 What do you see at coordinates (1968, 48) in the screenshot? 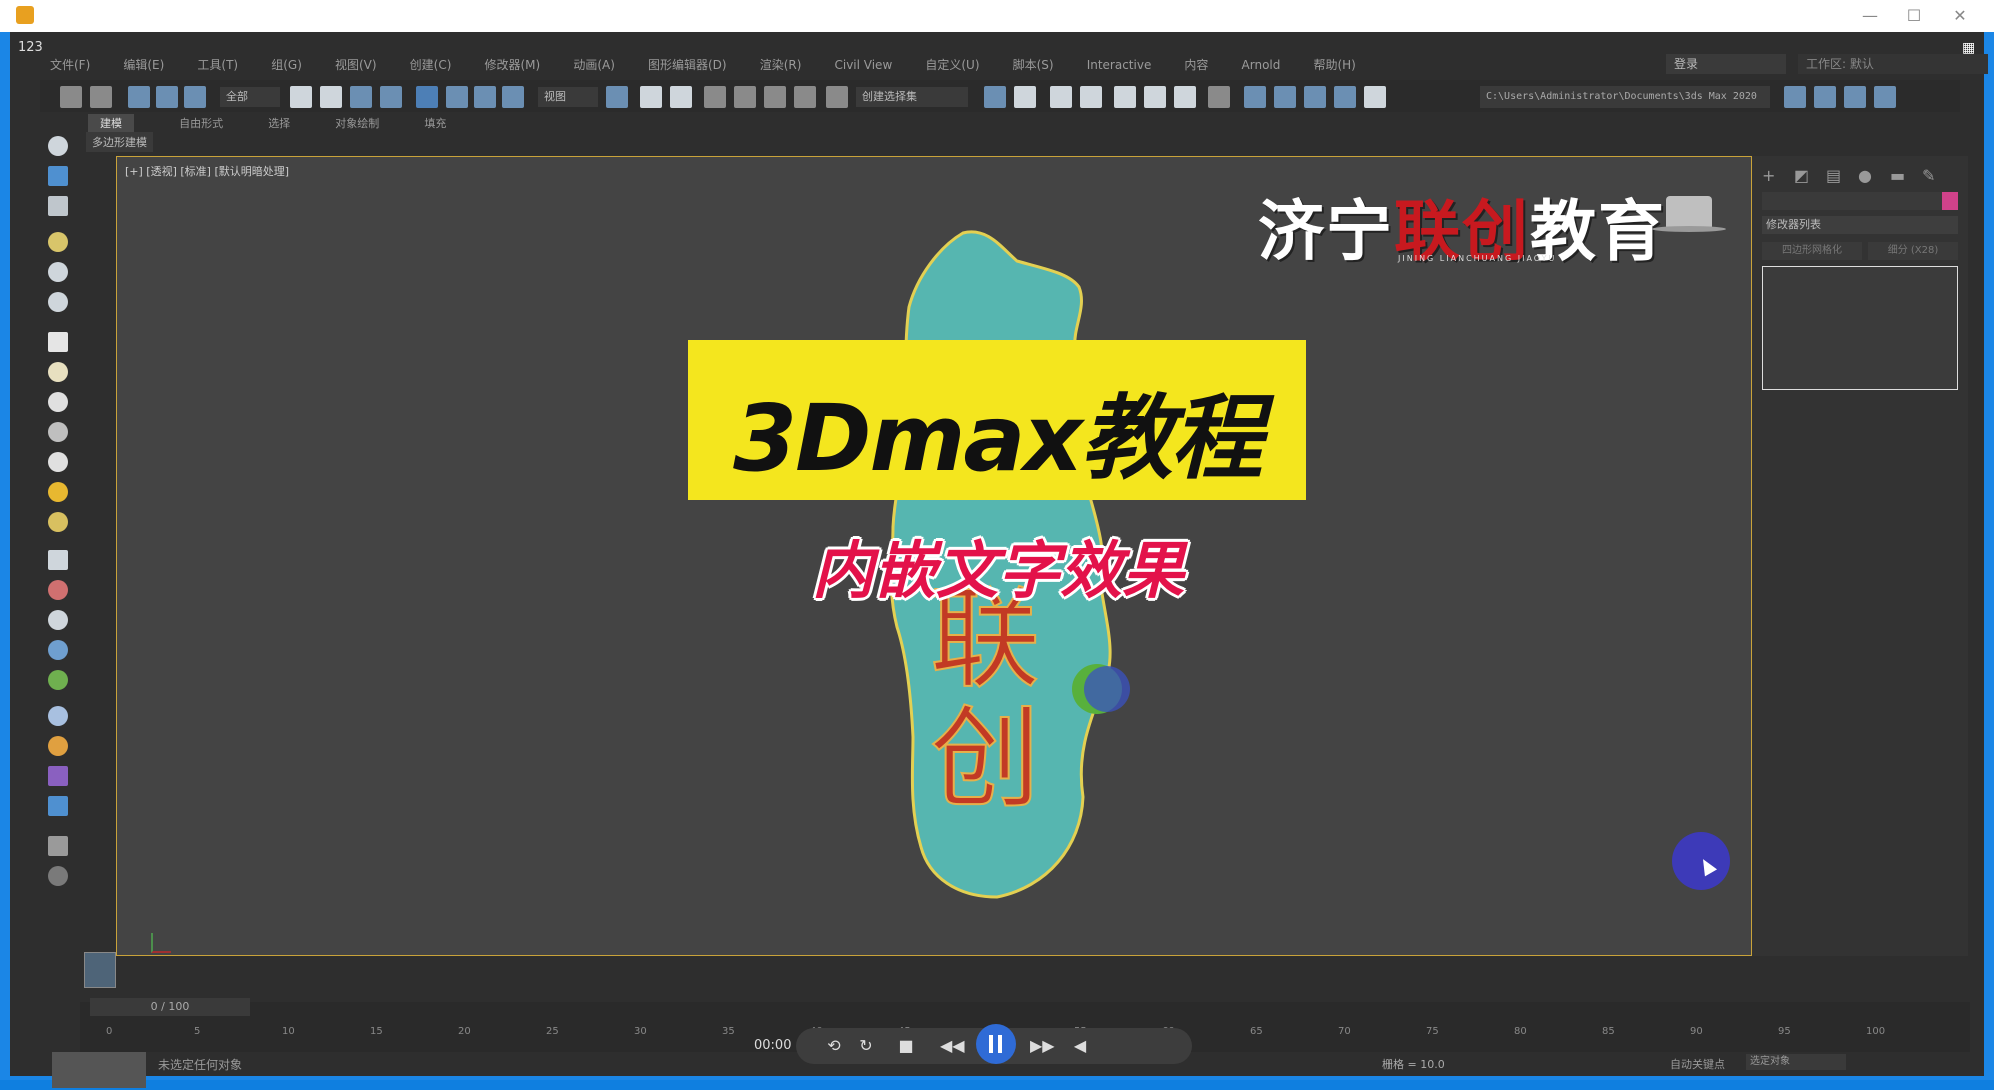
I see `layout-grid-icon: ▦` at bounding box center [1968, 48].